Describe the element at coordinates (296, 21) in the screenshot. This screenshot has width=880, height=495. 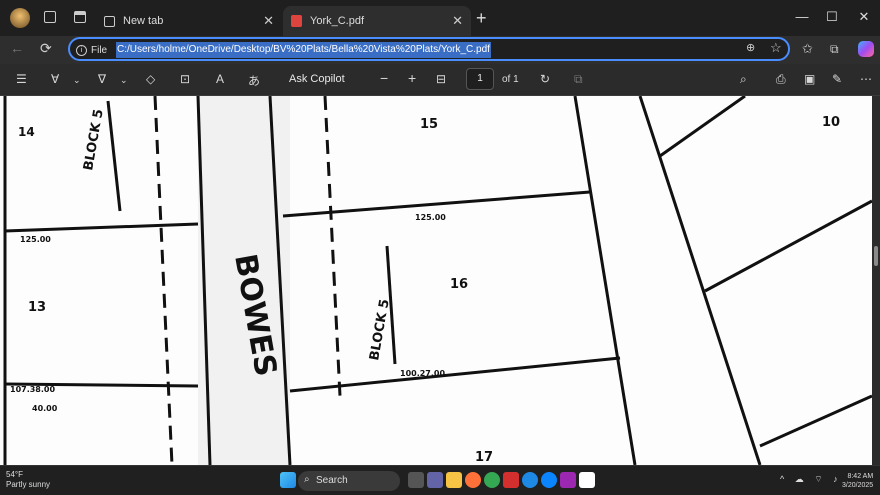
I see `pdf-file-icon` at that location.